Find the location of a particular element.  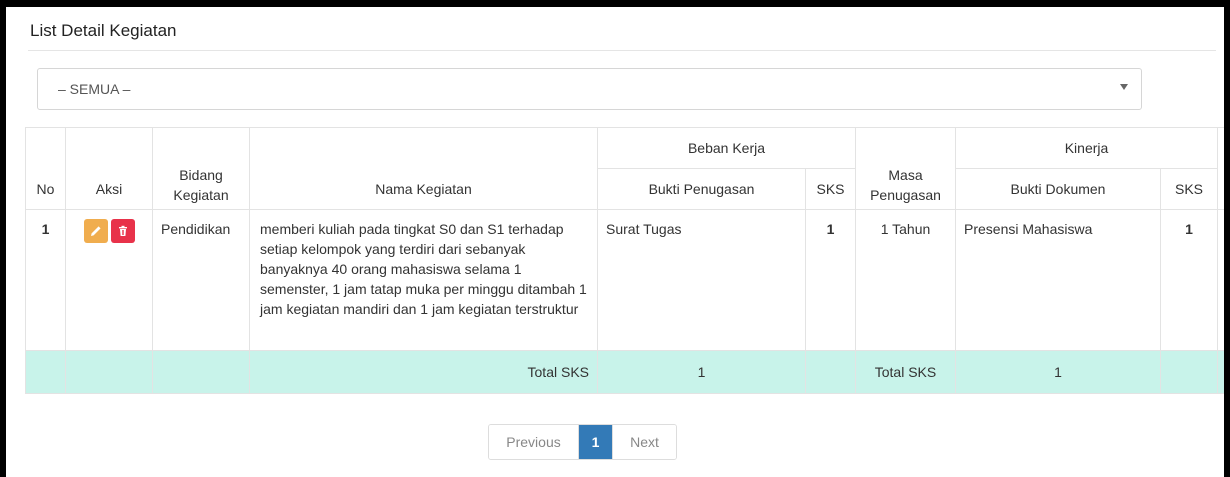

pagination: Previous 1 Next is located at coordinates (582, 442).